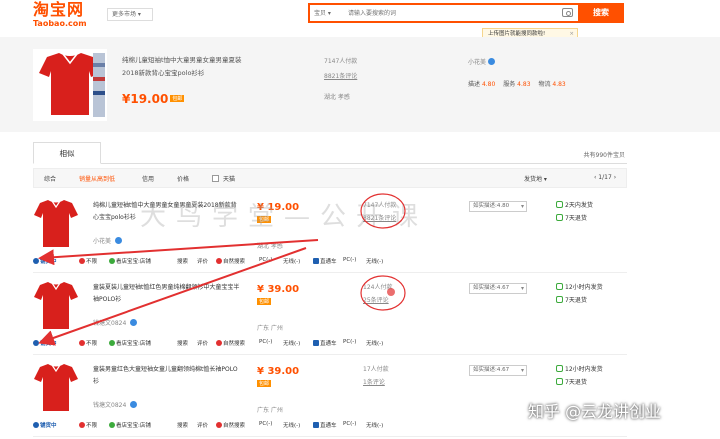 The height and width of the screenshot is (439, 720). What do you see at coordinates (375, 262) in the screenshot?
I see `wireless-stat-2: 无线(-)` at bounding box center [375, 262].